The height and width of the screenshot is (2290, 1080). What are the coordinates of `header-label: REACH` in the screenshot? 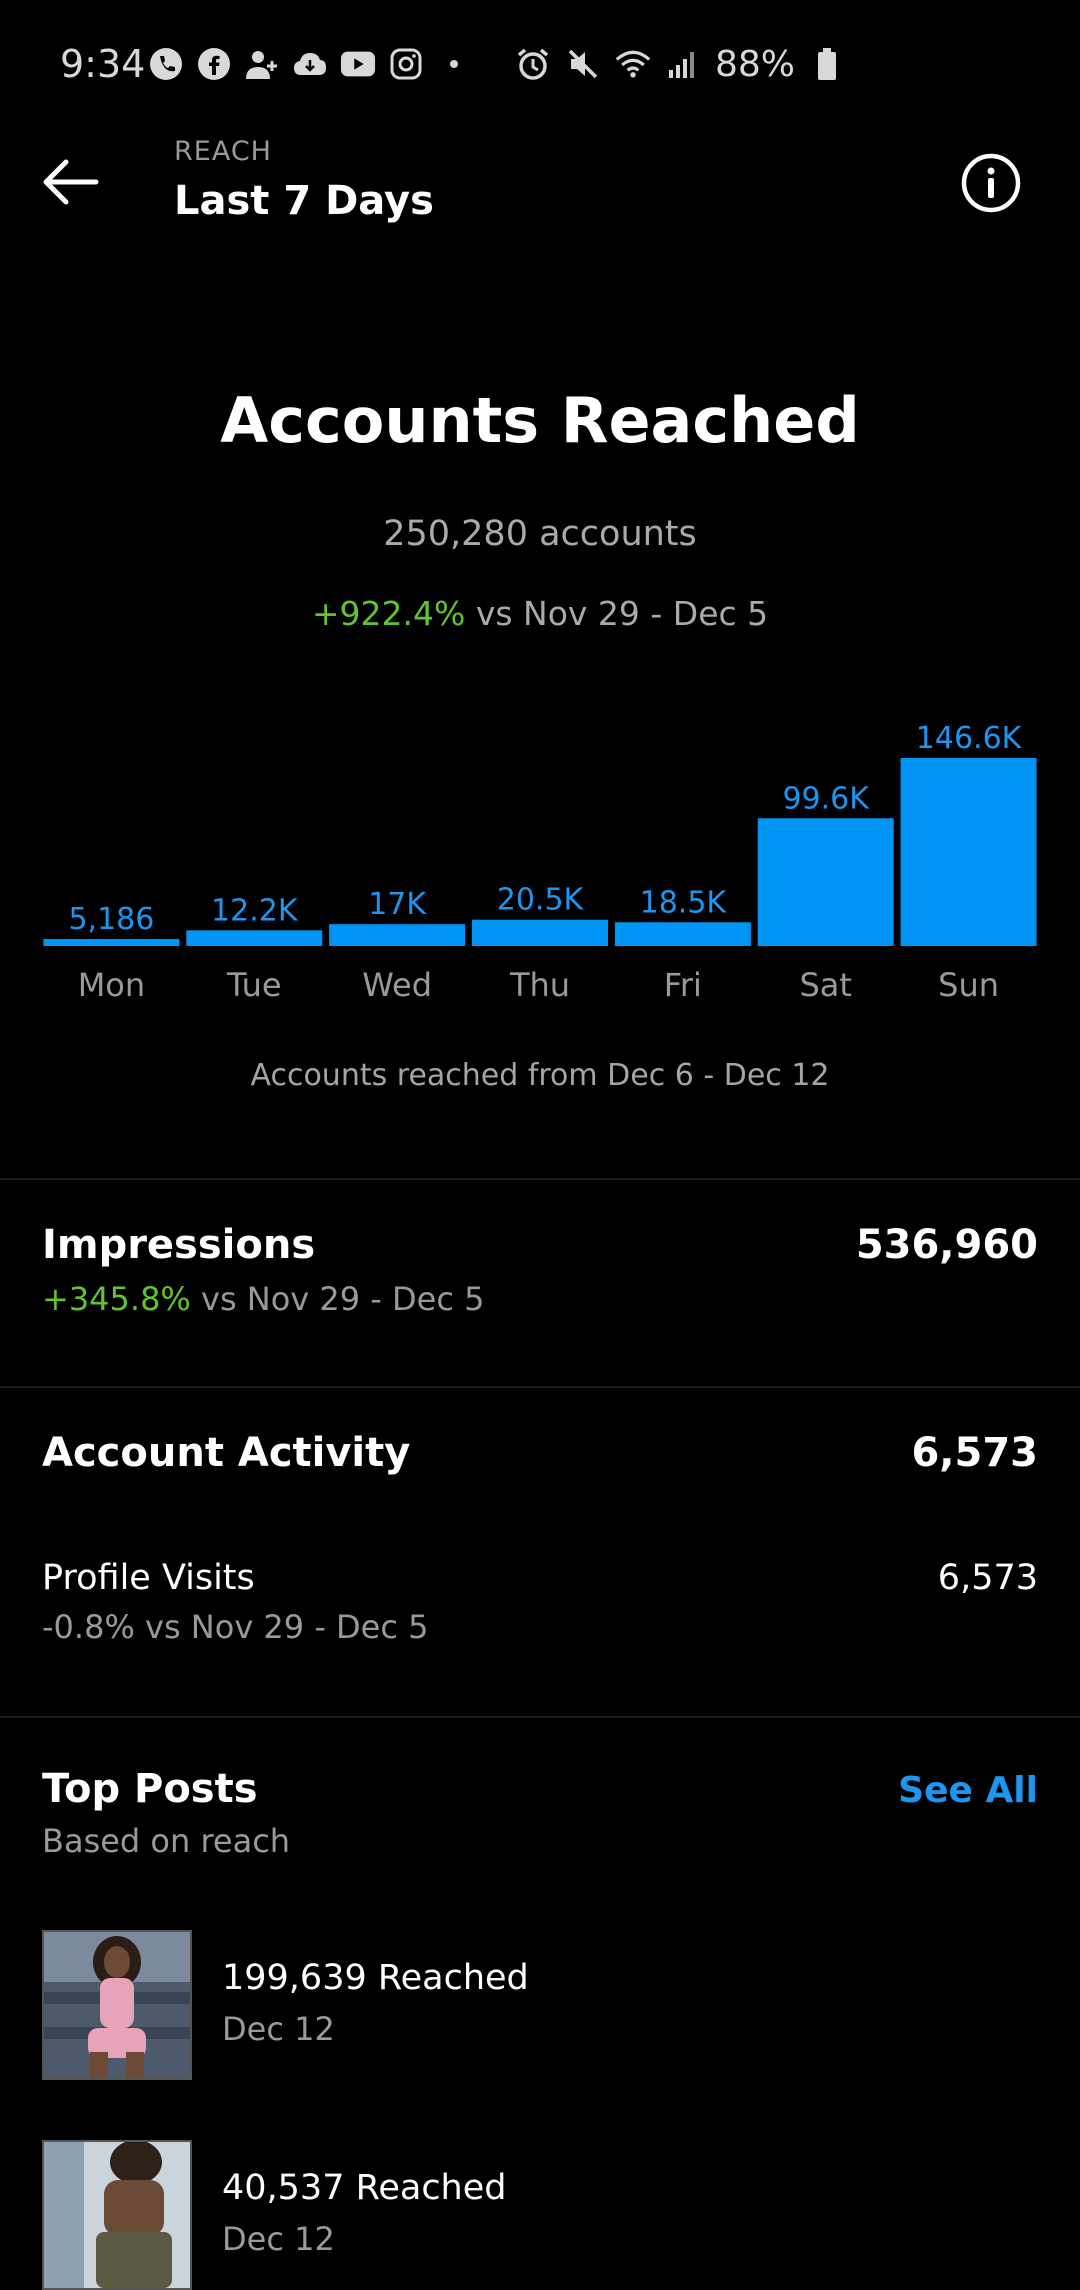 It's located at (223, 151).